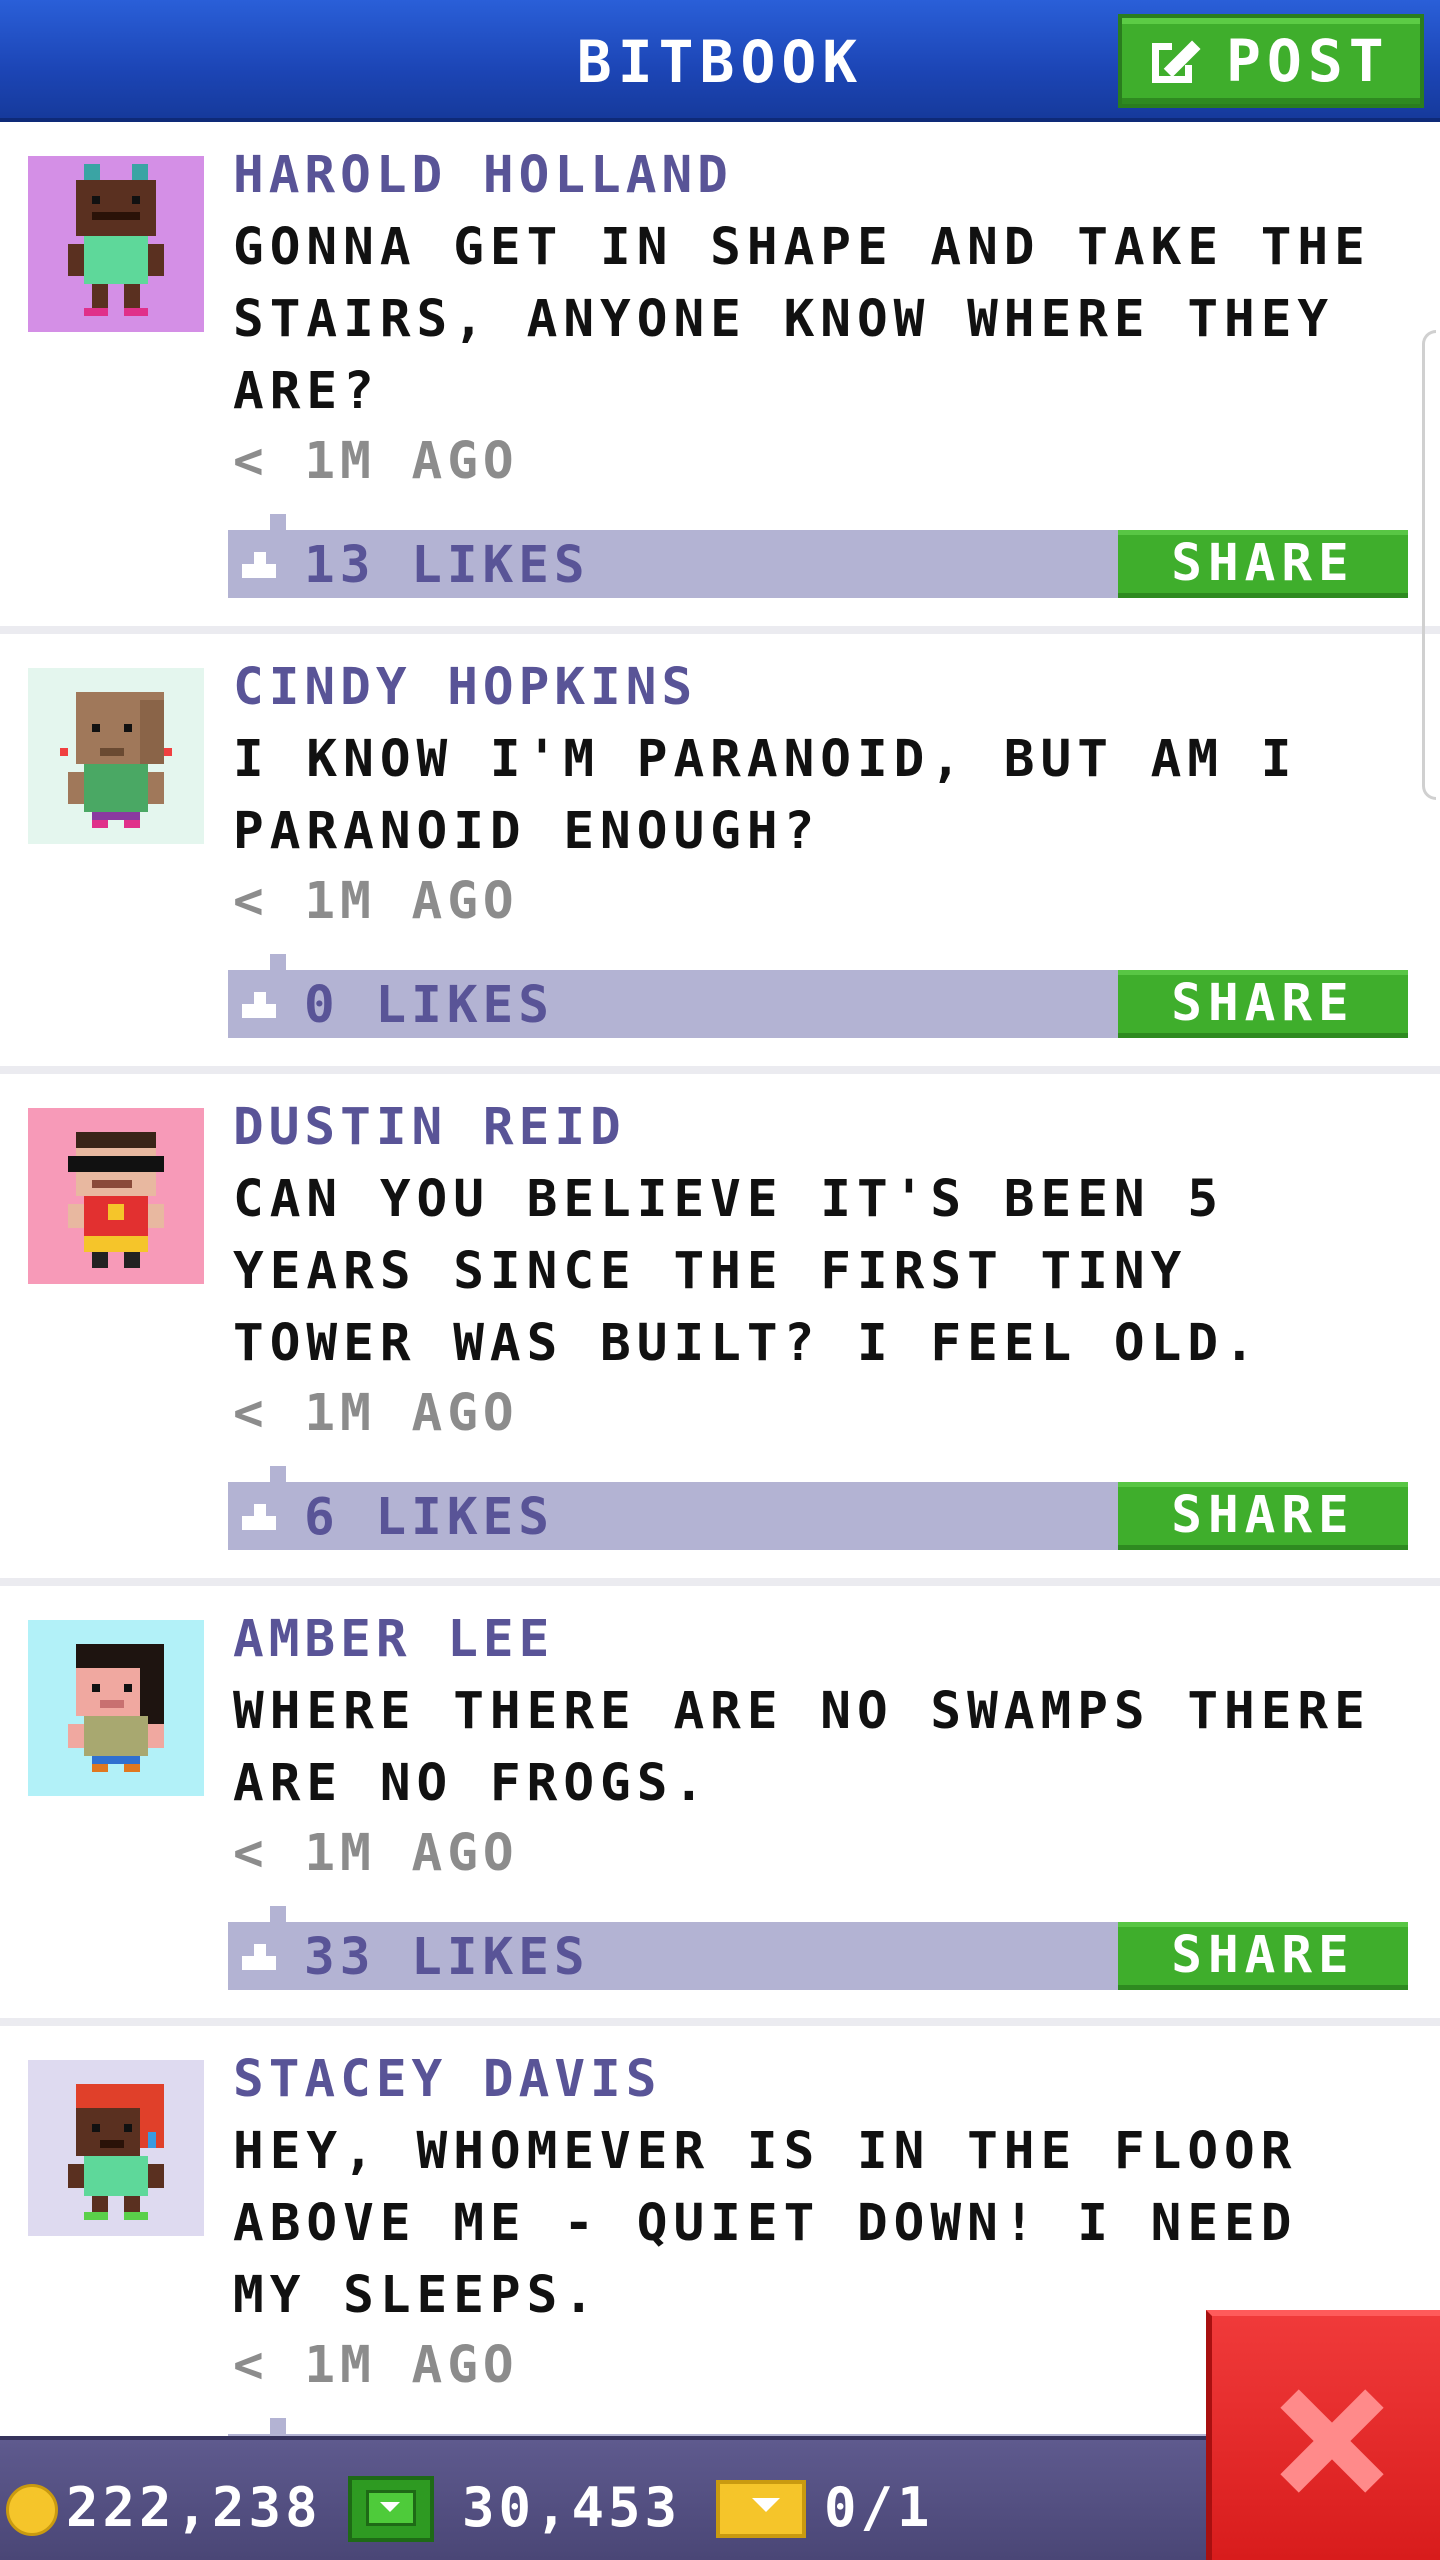 Image resolution: width=1440 pixels, height=2560 pixels. I want to click on scrollbar, so click(1429, 565).